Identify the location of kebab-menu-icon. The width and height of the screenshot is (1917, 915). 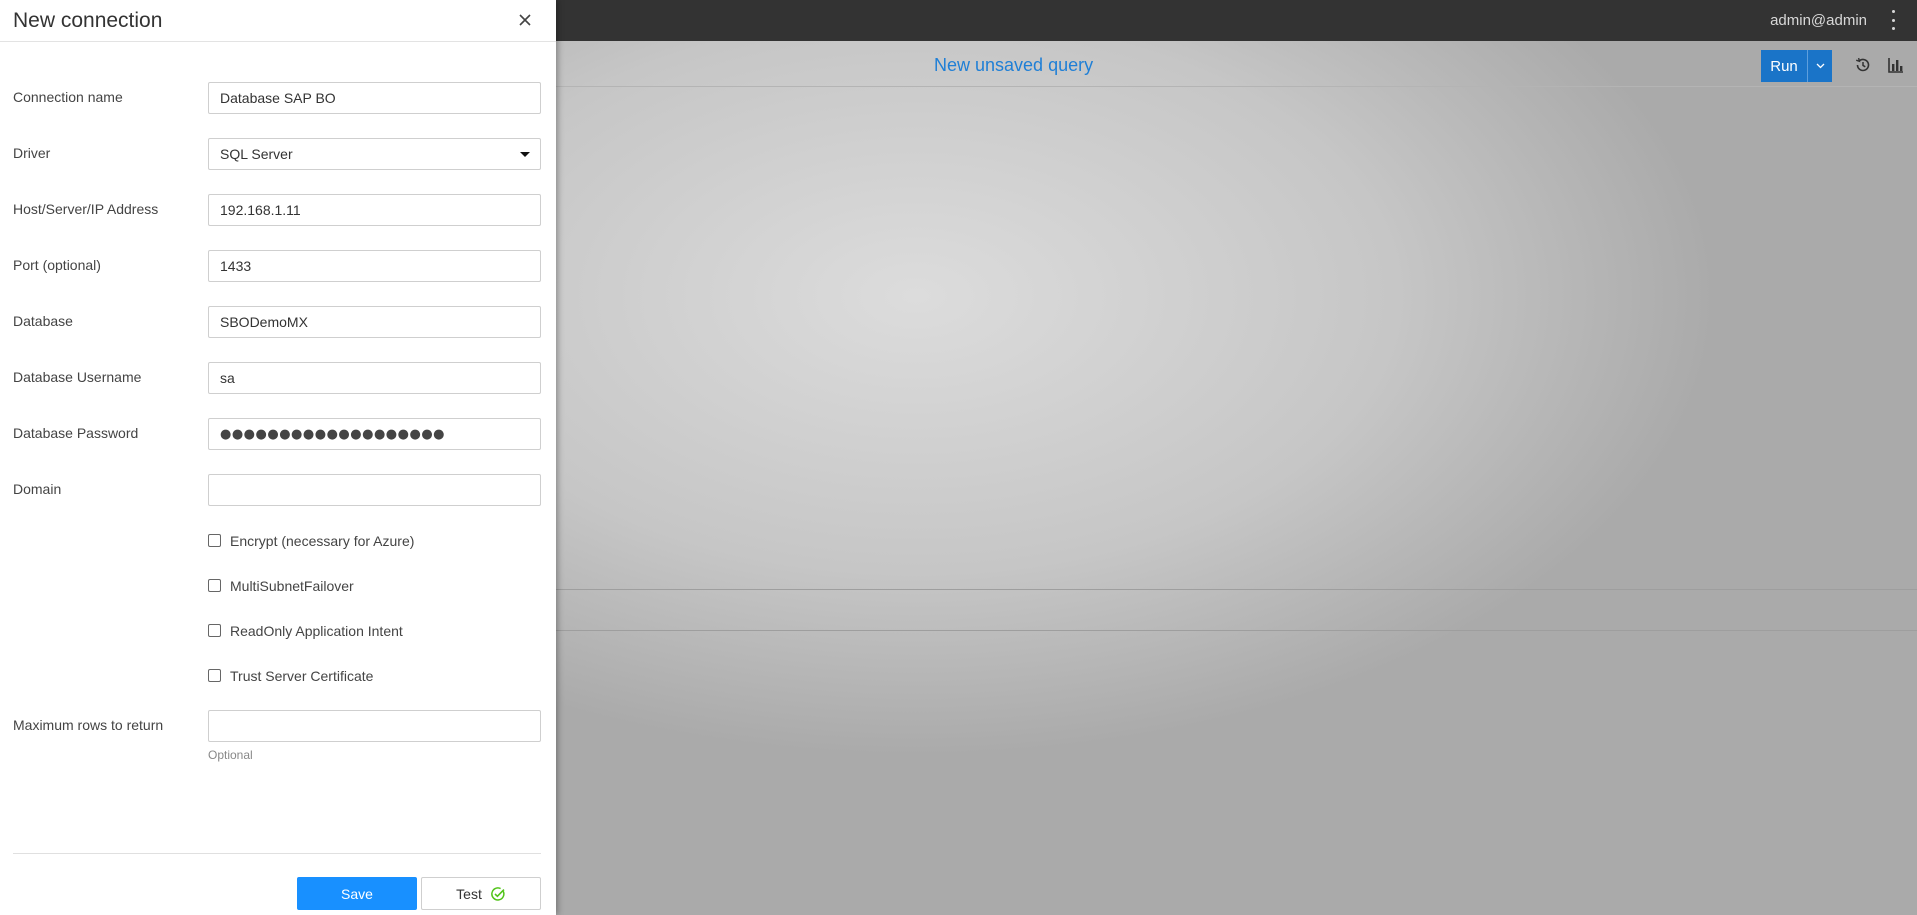
(1893, 20).